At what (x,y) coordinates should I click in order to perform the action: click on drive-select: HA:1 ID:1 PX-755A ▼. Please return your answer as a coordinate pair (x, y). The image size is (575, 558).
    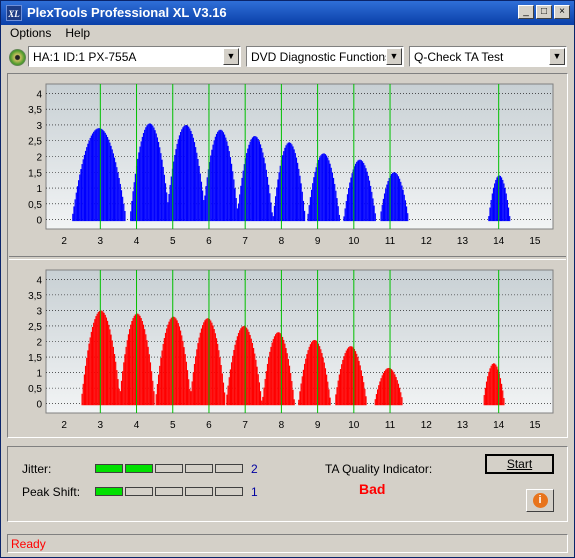
    Looking at the image, I should click on (134, 56).